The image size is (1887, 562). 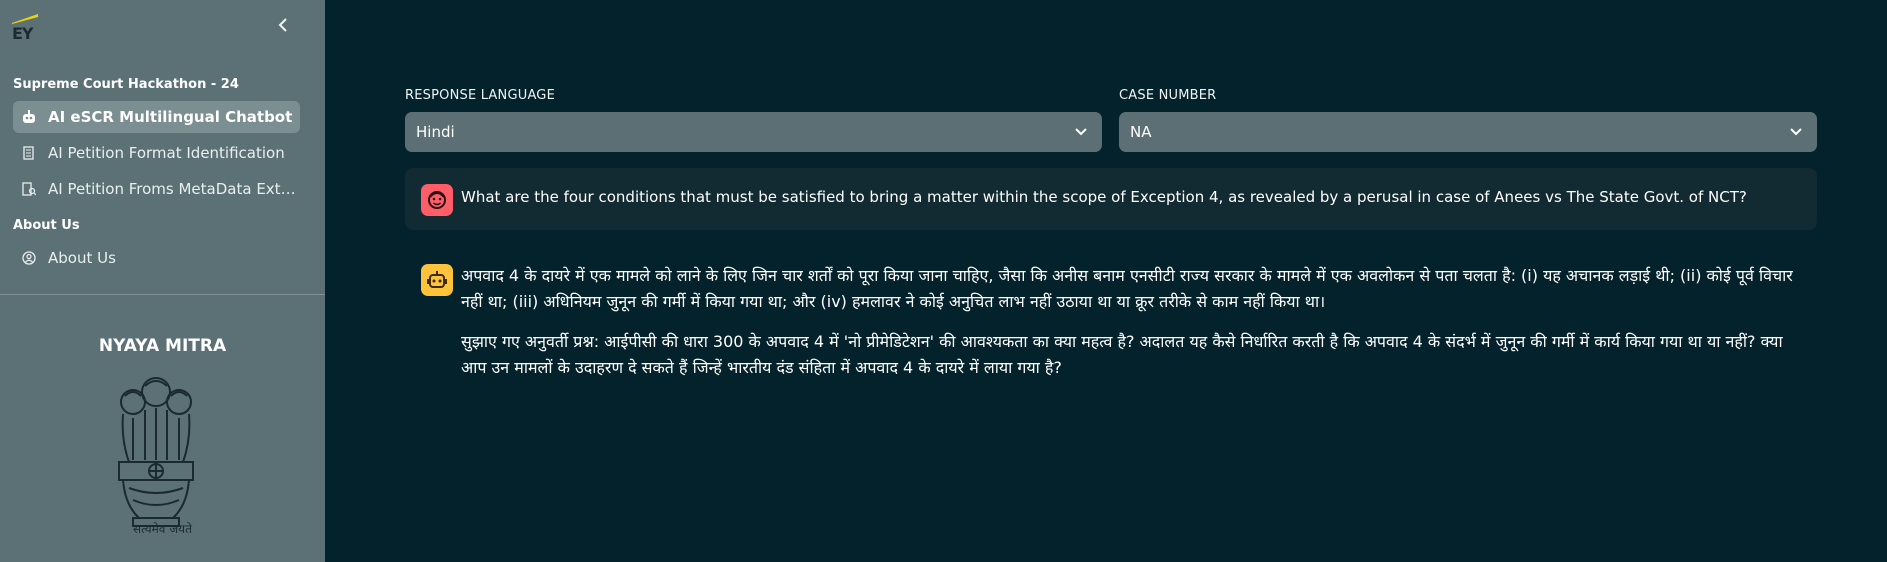 What do you see at coordinates (29, 189) in the screenshot?
I see `document-search-icon` at bounding box center [29, 189].